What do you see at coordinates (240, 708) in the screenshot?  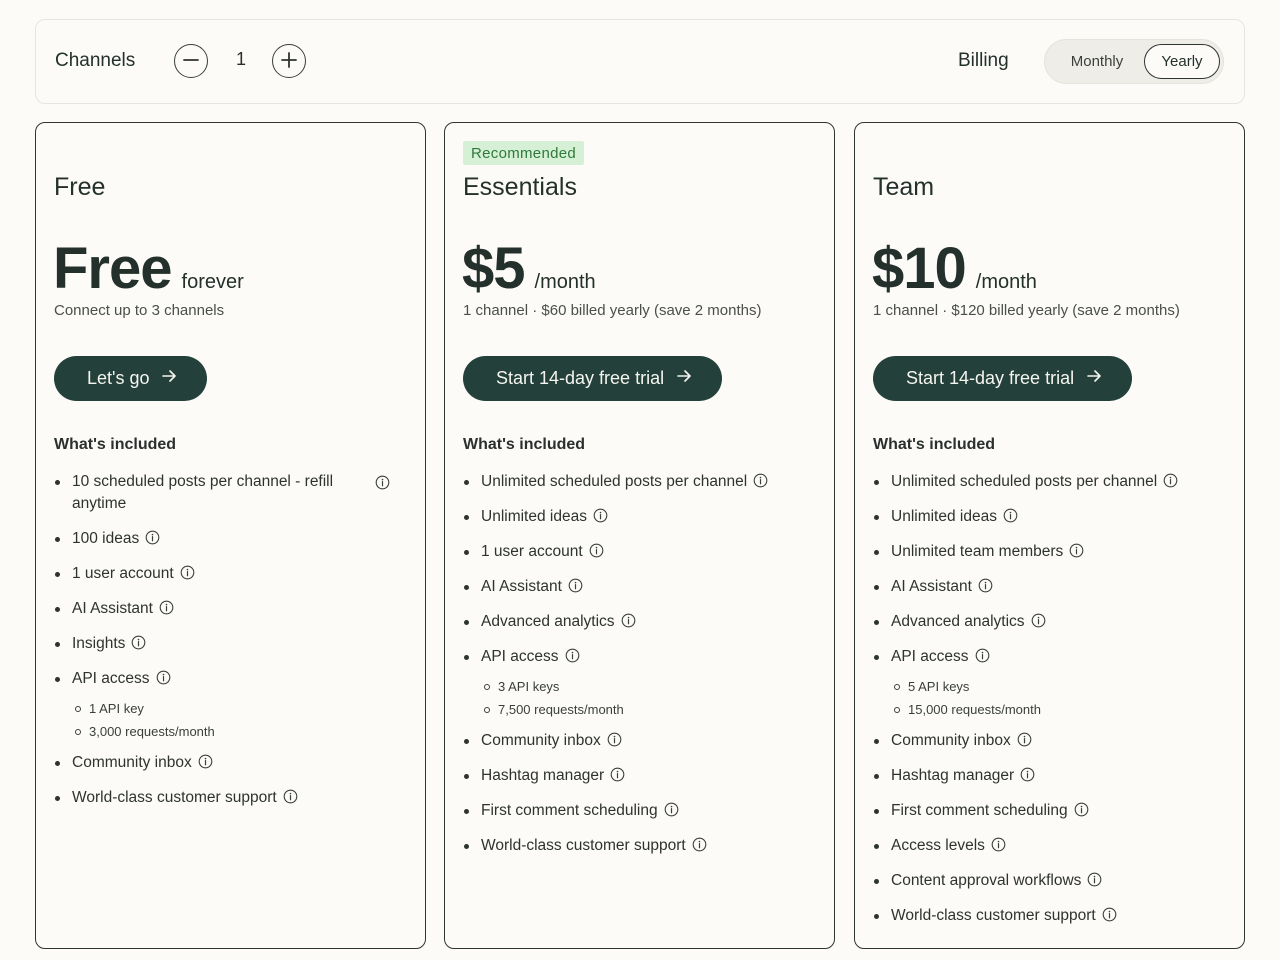 I see `feature-subitem: 1 API key` at bounding box center [240, 708].